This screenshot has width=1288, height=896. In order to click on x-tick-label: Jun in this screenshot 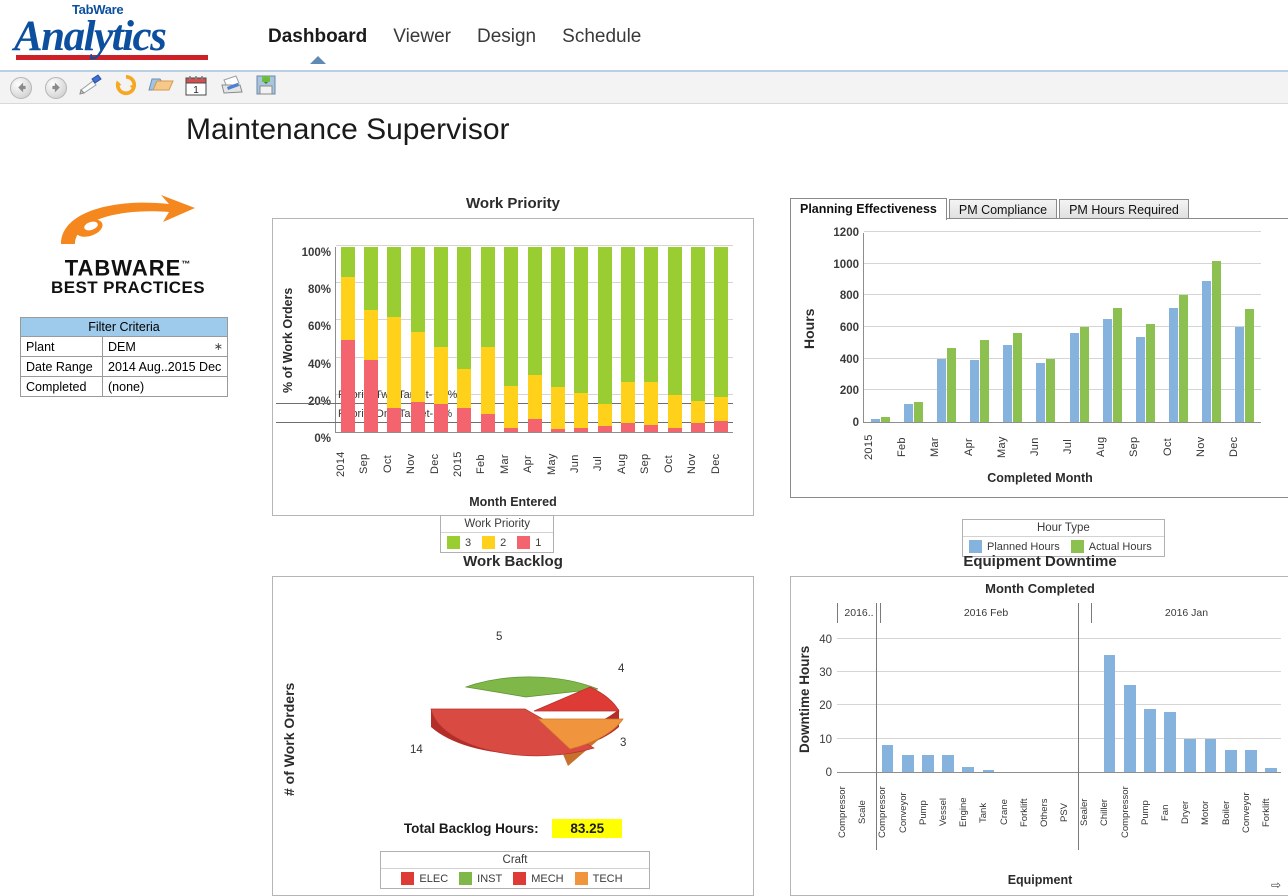, I will do `click(1034, 447)`.